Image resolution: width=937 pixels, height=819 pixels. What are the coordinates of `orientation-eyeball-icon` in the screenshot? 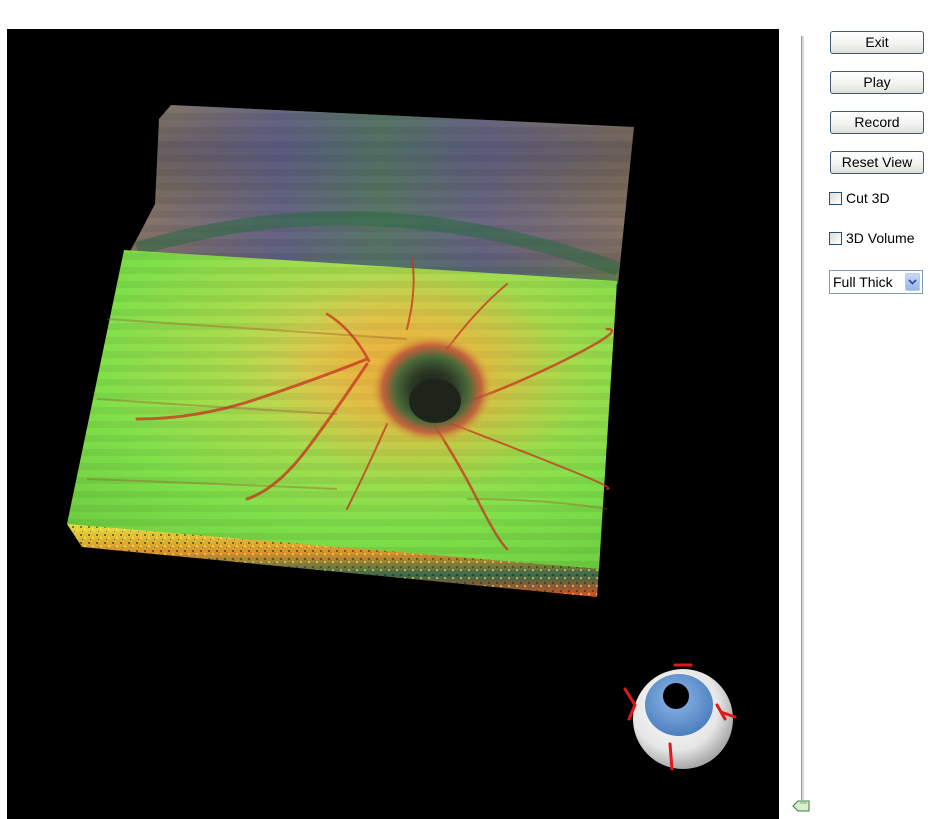 It's located at (680, 717).